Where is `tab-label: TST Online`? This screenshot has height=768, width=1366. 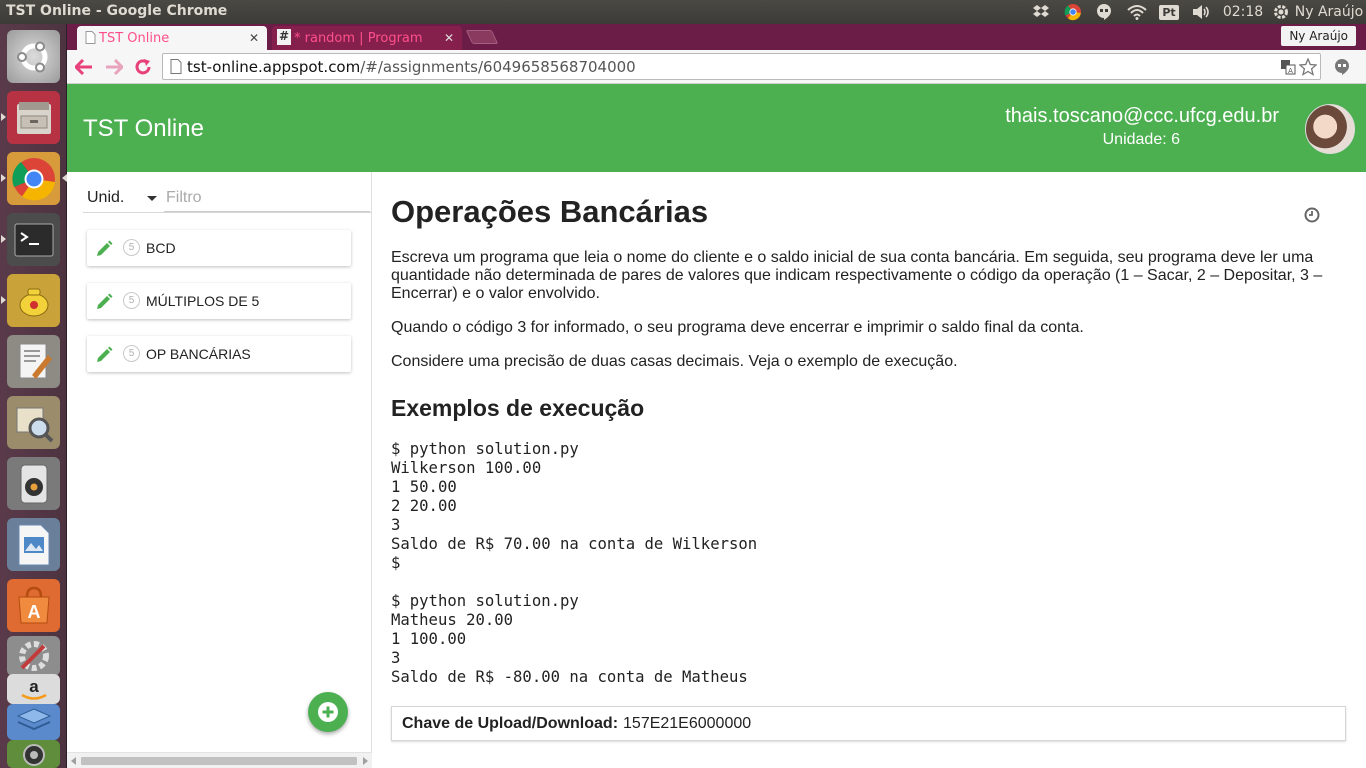
tab-label: TST Online is located at coordinates (134, 38).